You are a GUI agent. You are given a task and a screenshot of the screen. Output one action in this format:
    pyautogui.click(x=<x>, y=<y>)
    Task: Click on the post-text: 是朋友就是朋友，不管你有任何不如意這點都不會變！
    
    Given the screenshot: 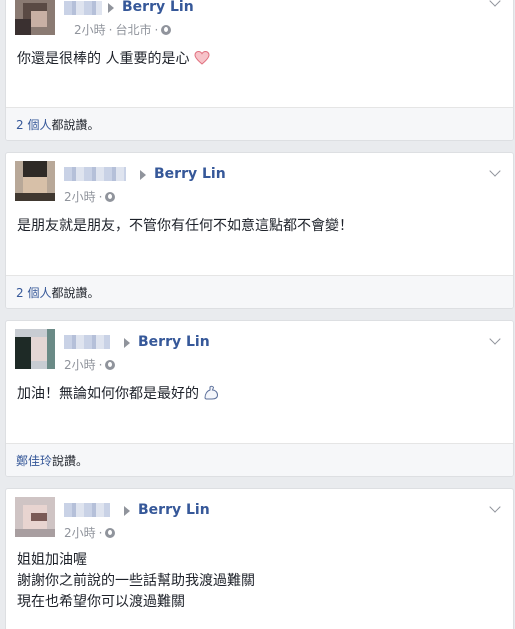 What is the action you would take?
    pyautogui.click(x=185, y=226)
    